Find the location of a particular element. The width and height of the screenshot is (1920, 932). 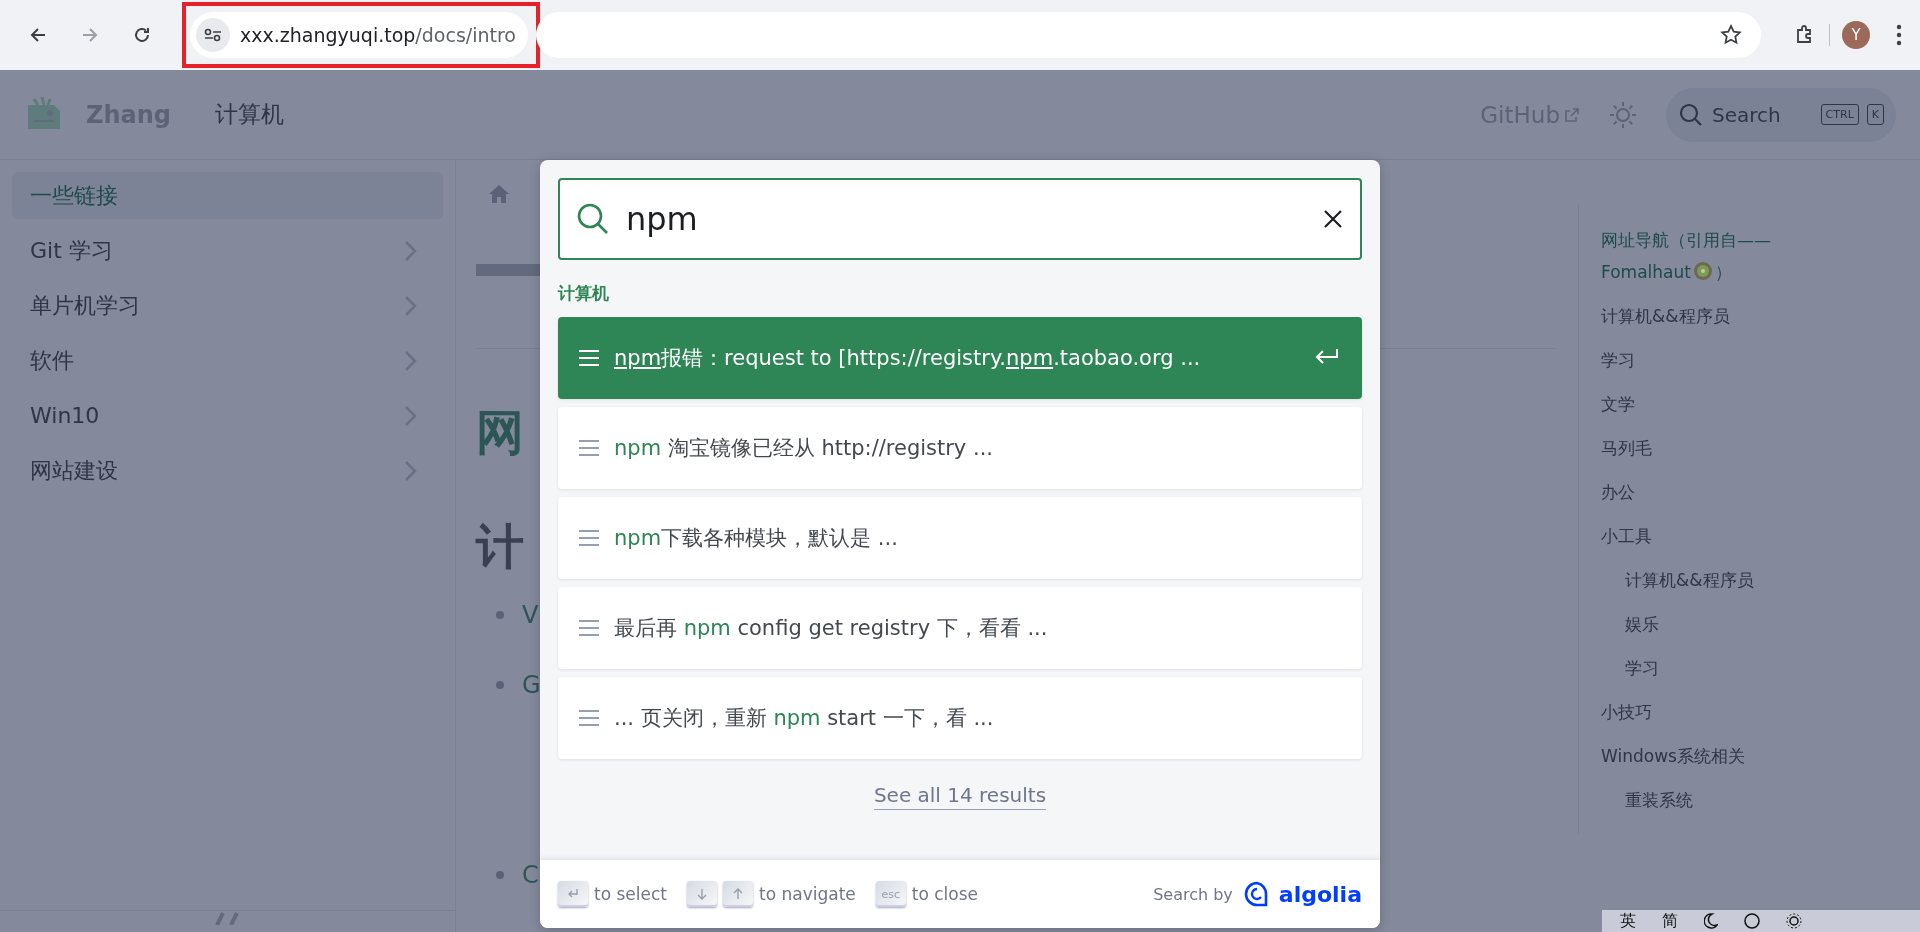

shortcut-key: K is located at coordinates (1875, 114).